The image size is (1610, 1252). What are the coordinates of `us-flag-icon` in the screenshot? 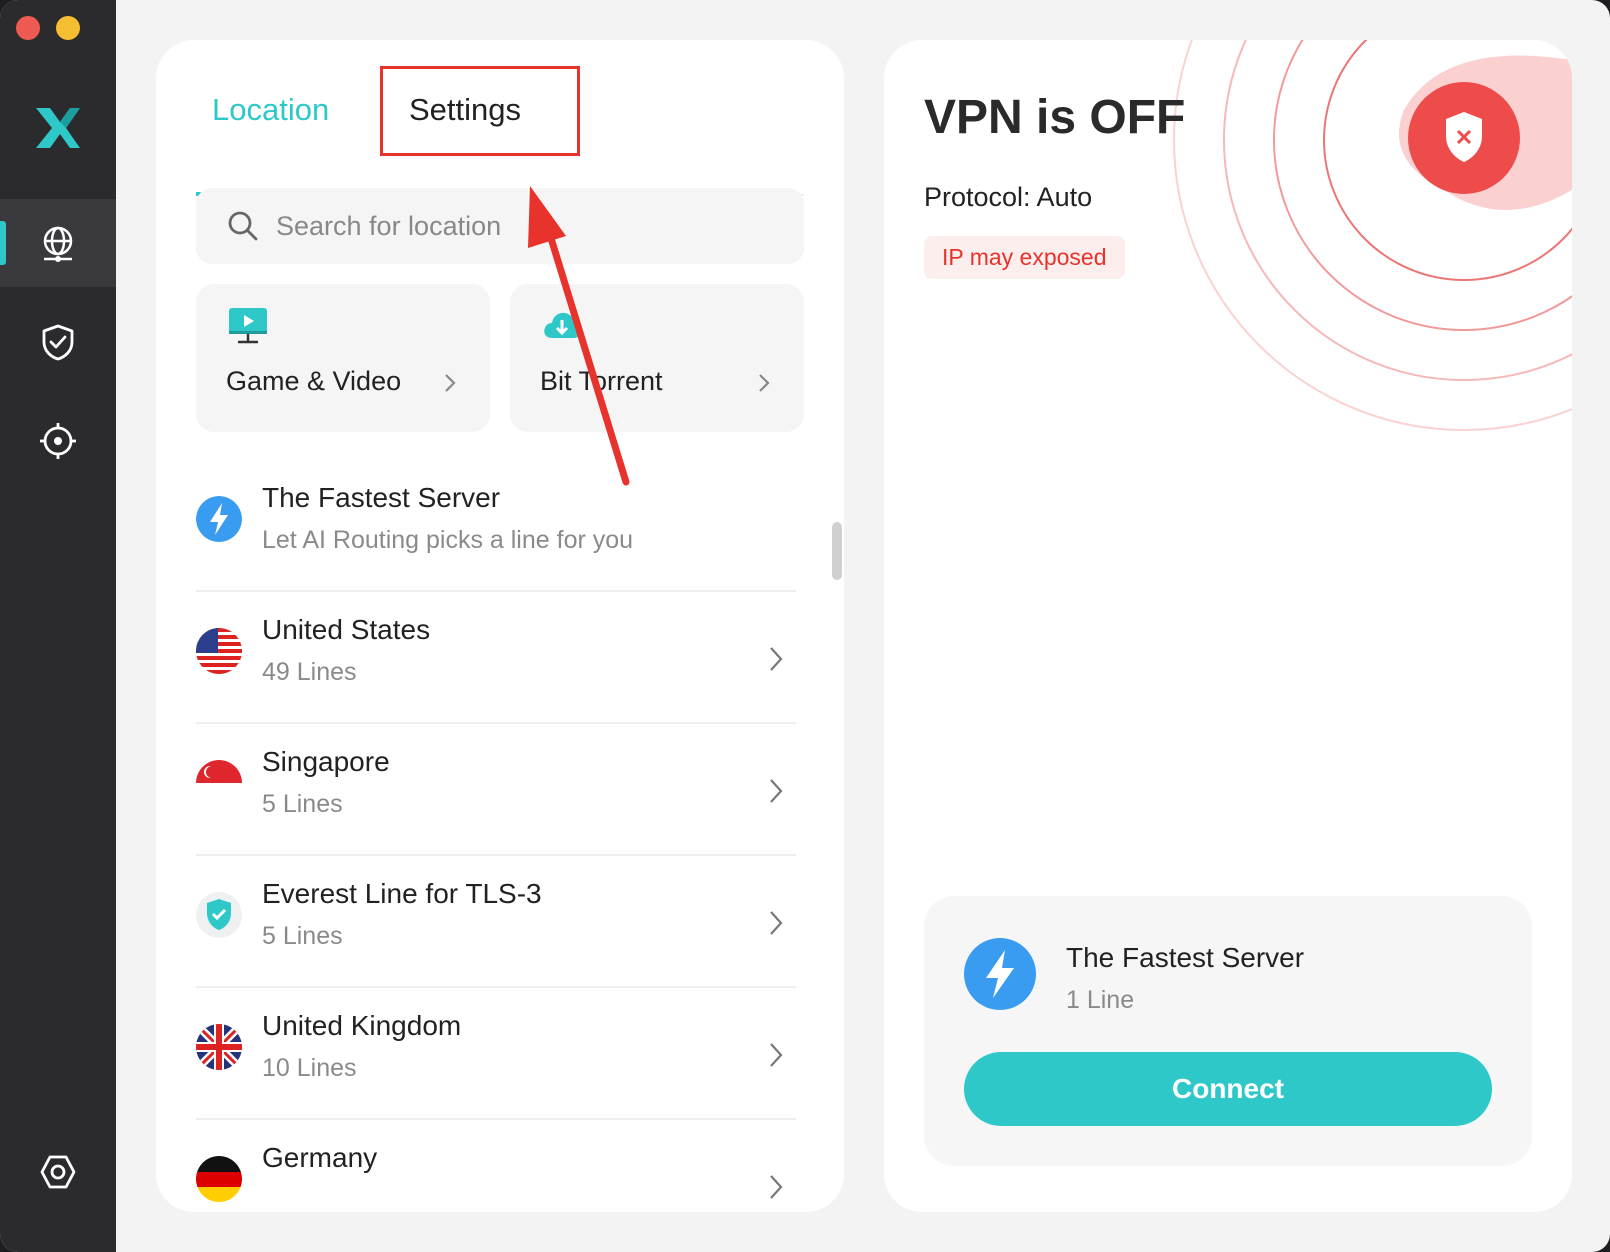 It's located at (219, 651).